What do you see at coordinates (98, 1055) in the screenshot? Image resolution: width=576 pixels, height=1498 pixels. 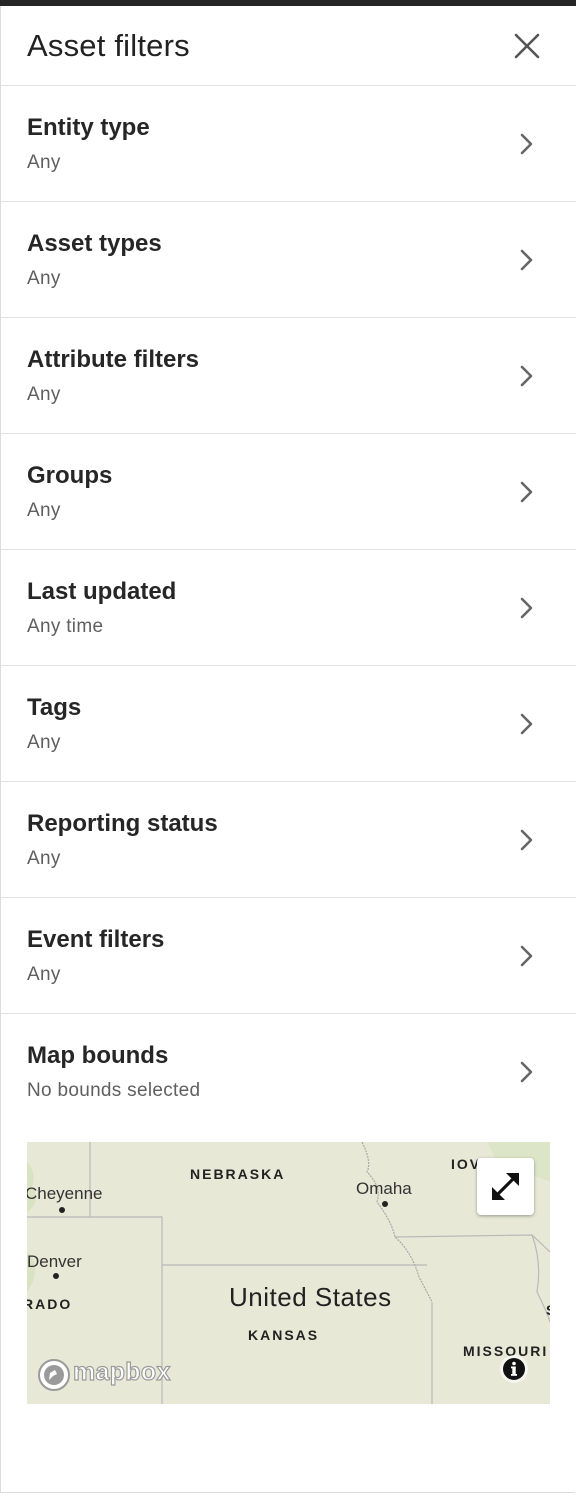 I see `filter-label: Map bounds` at bounding box center [98, 1055].